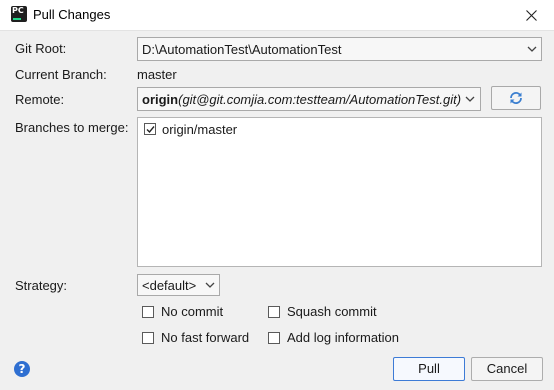 This screenshot has height=390, width=554. I want to click on branch-item-label: origin/master, so click(200, 129).